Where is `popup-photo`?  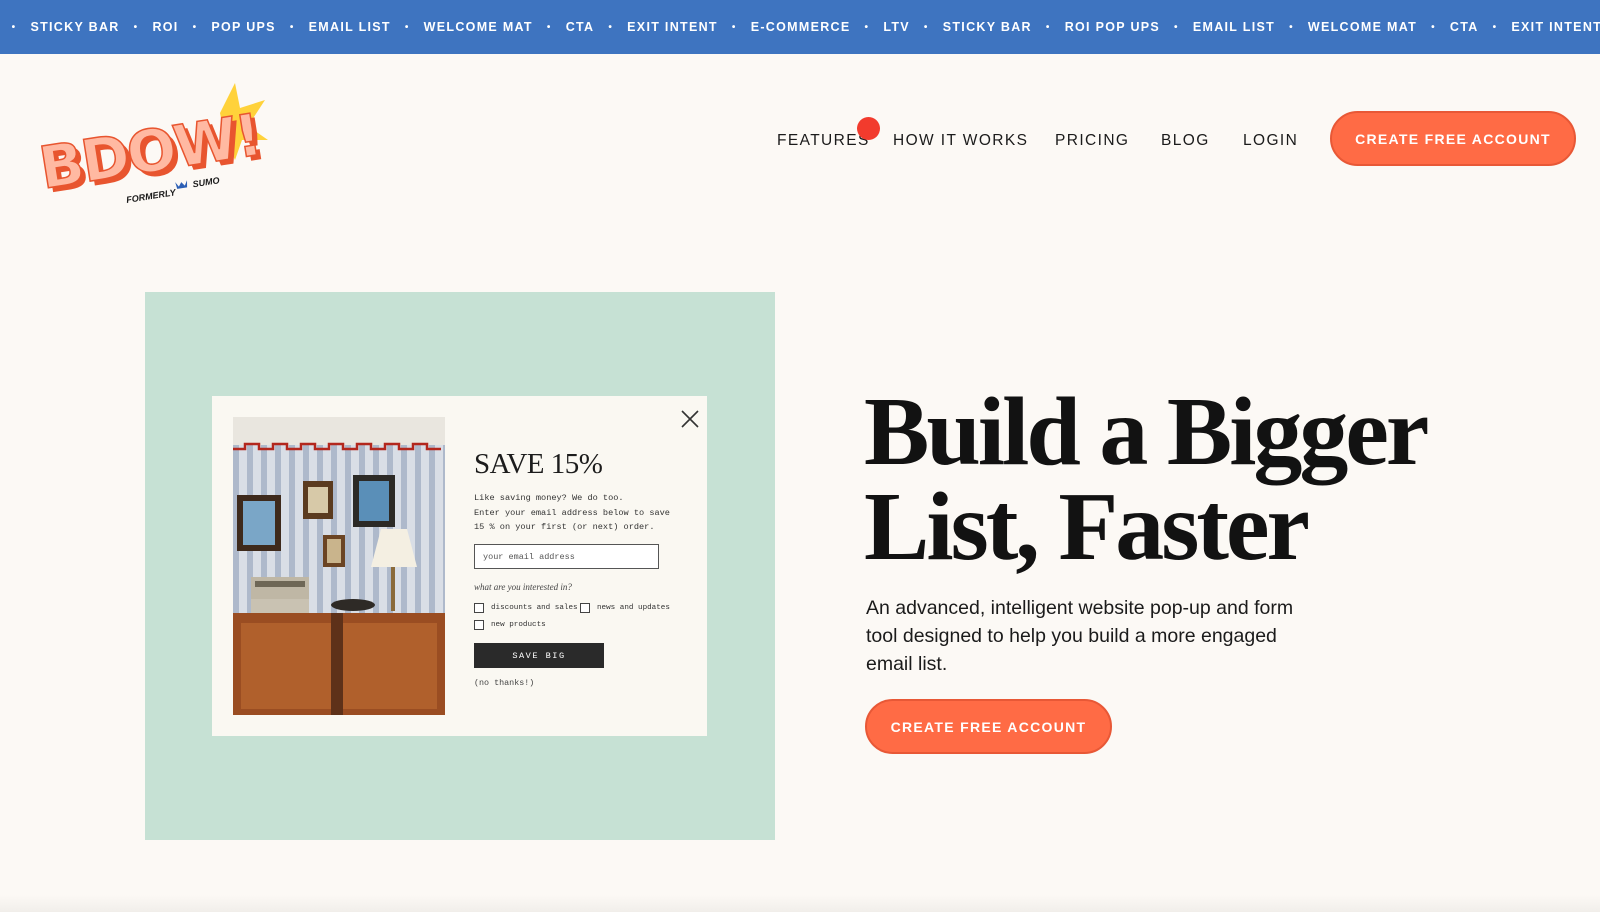
popup-photo is located at coordinates (339, 566).